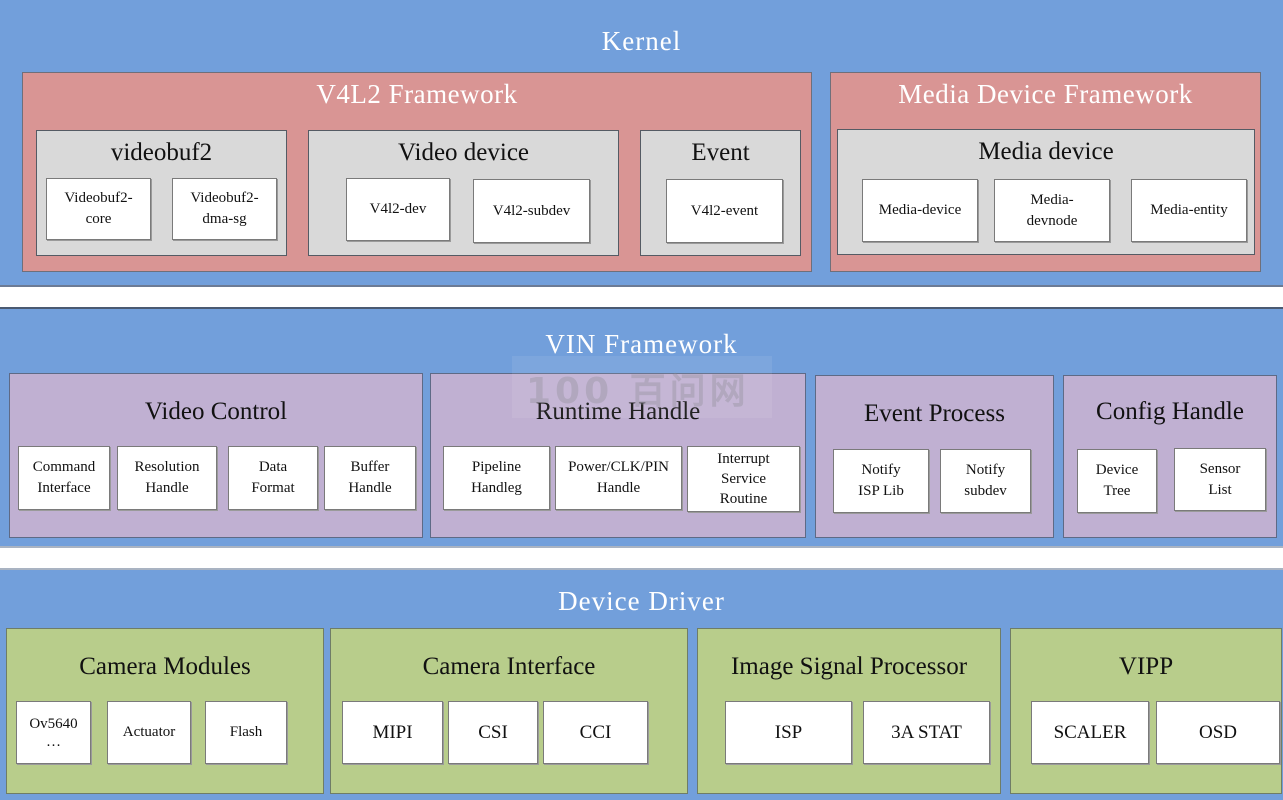  Describe the element at coordinates (849, 666) in the screenshot. I see `image-signal-processor-title: Image Signal Processor` at that location.